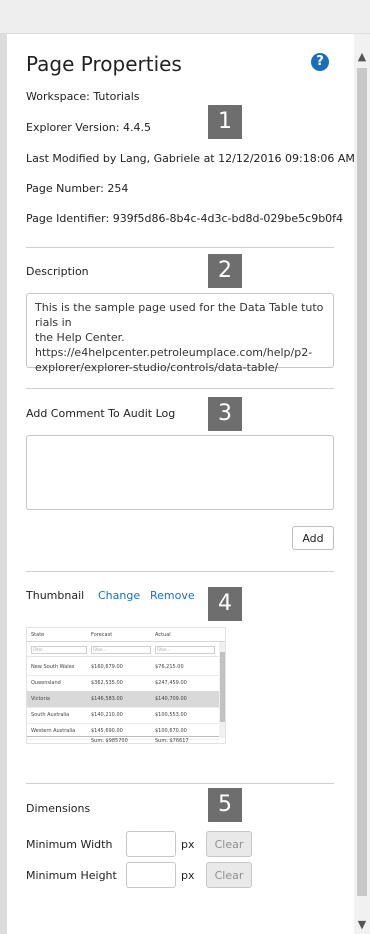 Image resolution: width=370 pixels, height=934 pixels. I want to click on thumbnail-table-cell: $145,690.00, so click(107, 731).